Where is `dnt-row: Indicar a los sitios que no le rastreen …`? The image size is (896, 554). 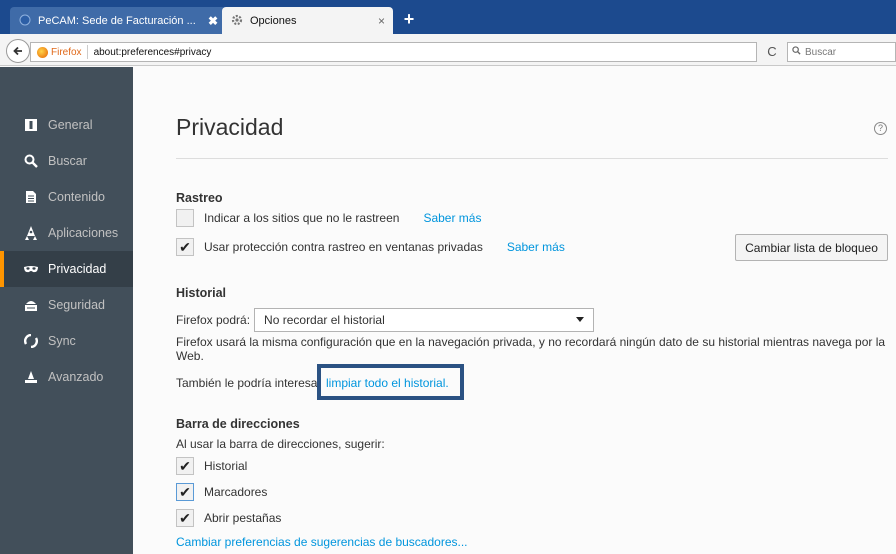 dnt-row: Indicar a los sitios que no le rastreen … is located at coordinates (328, 218).